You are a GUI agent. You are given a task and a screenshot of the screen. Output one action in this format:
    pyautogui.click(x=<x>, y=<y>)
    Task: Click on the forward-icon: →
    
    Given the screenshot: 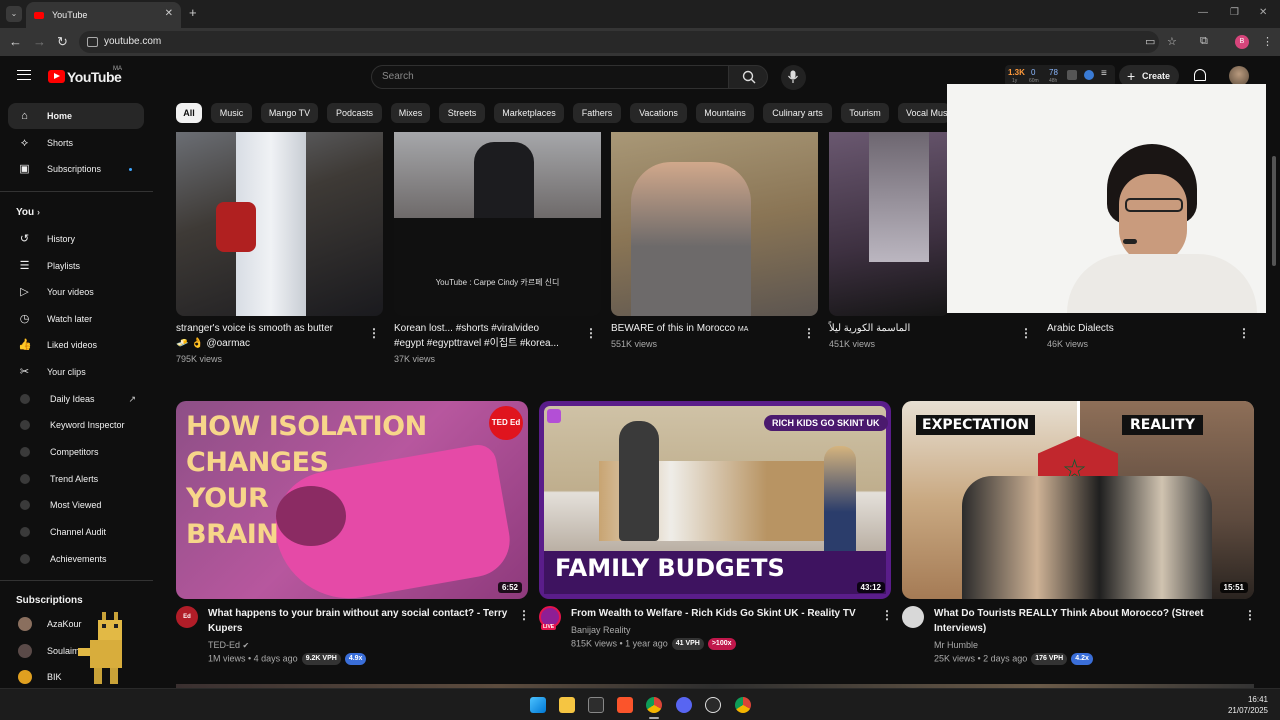 What is the action you would take?
    pyautogui.click(x=39, y=41)
    